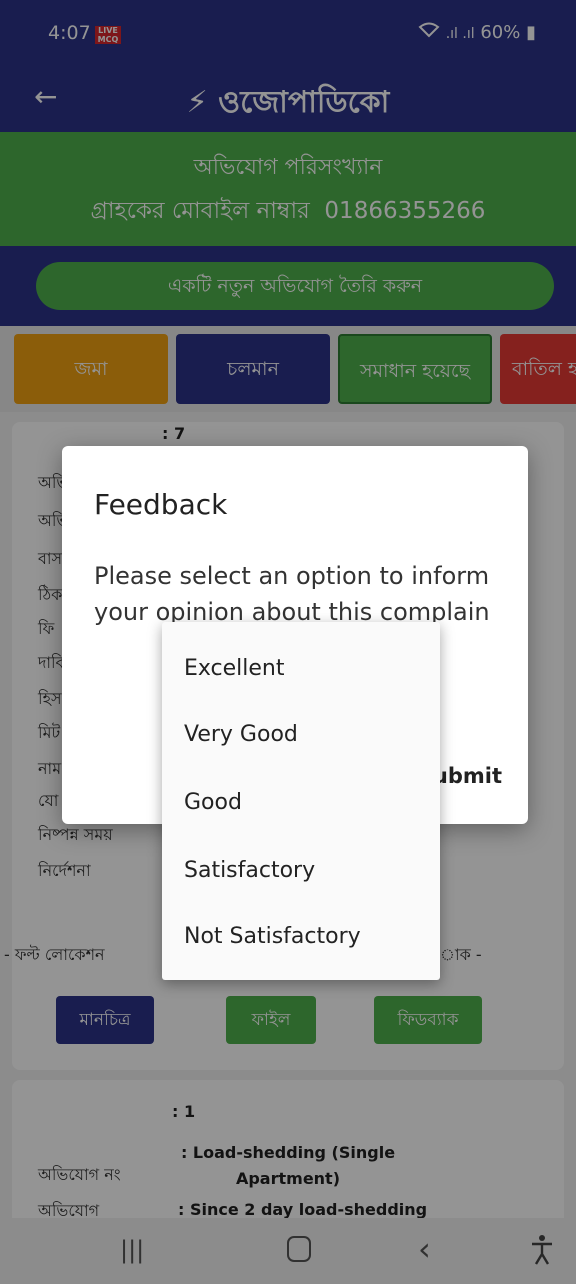 The image size is (576, 1284). I want to click on option-very-good: Very Good, so click(241, 734).